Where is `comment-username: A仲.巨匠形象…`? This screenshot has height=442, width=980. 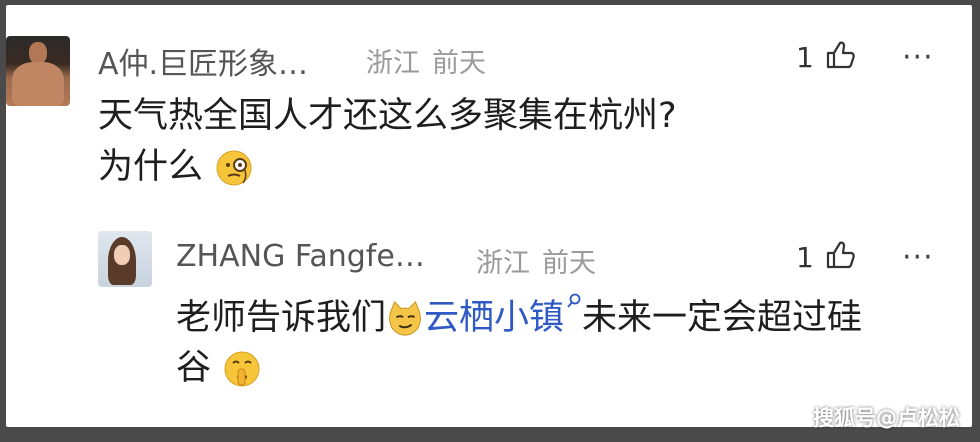
comment-username: A仲.巨匠形象… is located at coordinates (203, 61).